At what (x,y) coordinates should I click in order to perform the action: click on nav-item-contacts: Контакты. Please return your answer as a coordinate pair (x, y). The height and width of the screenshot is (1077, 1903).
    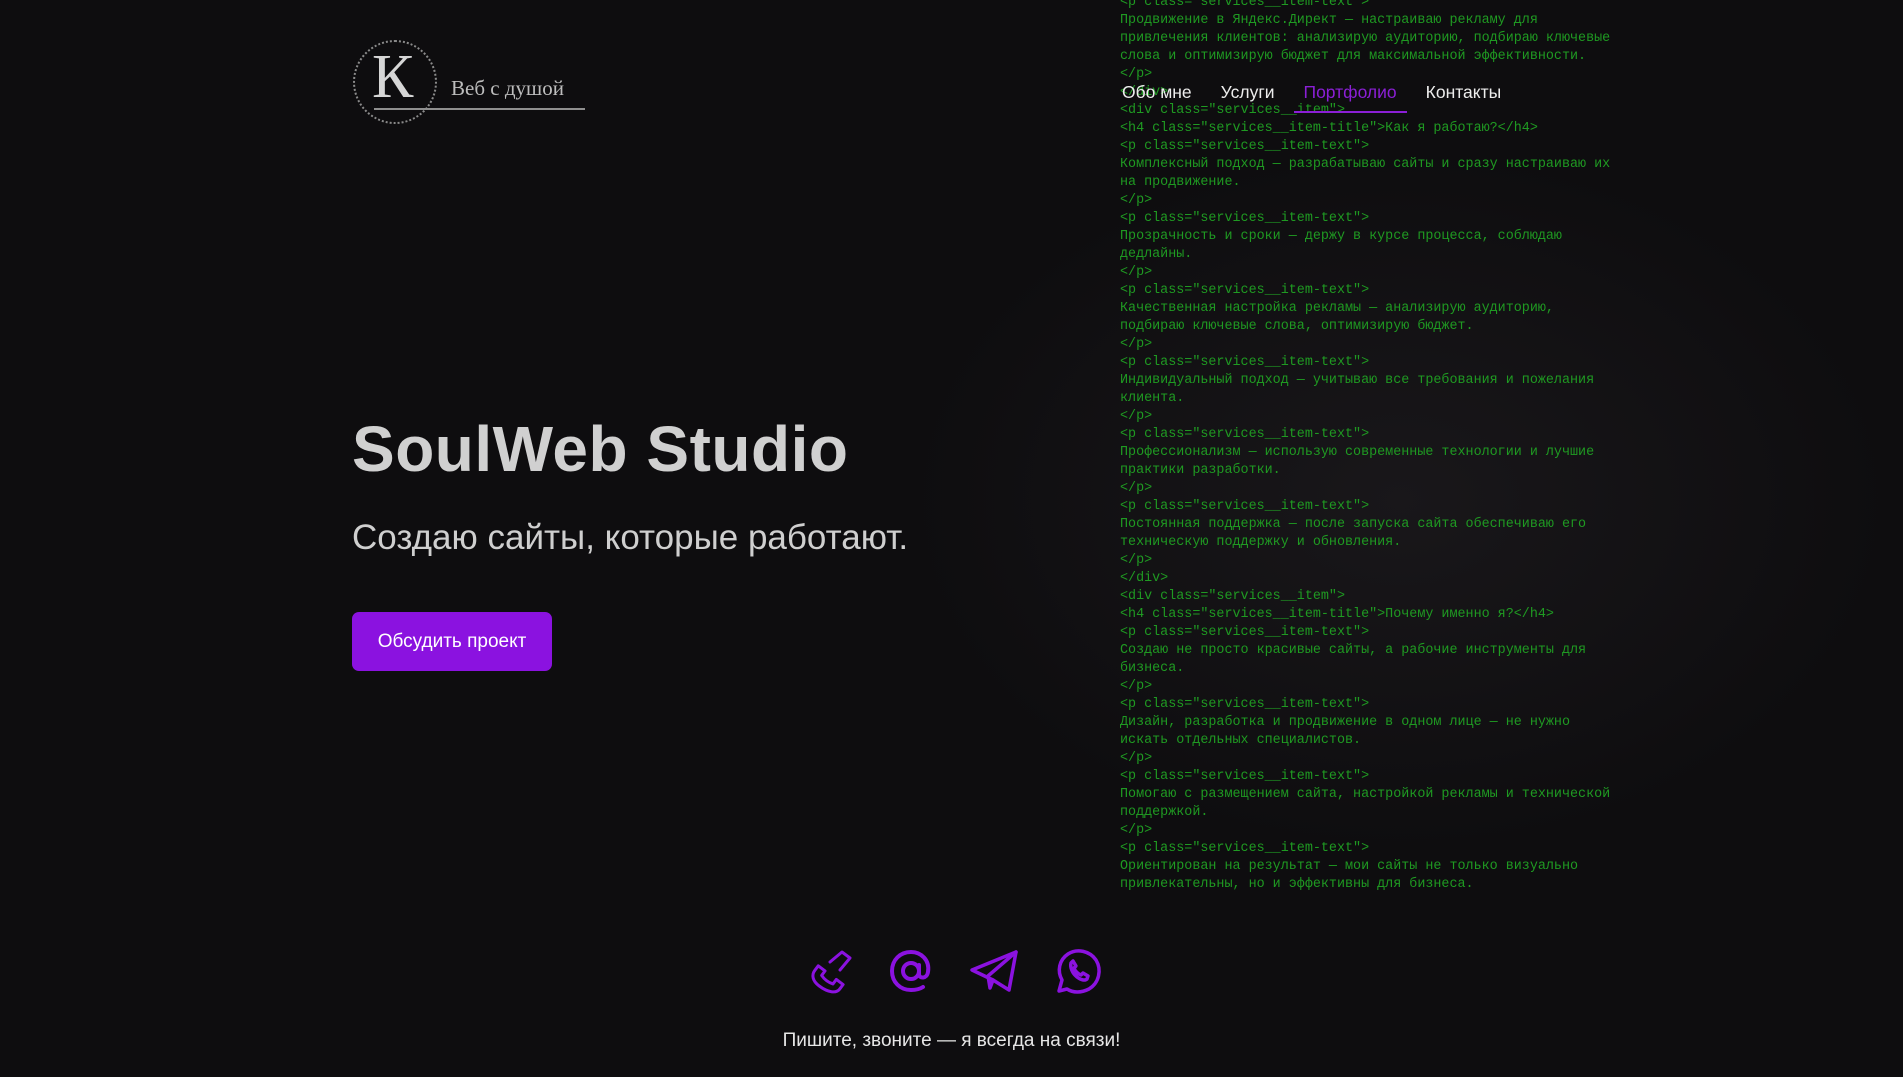
    Looking at the image, I should click on (1464, 97).